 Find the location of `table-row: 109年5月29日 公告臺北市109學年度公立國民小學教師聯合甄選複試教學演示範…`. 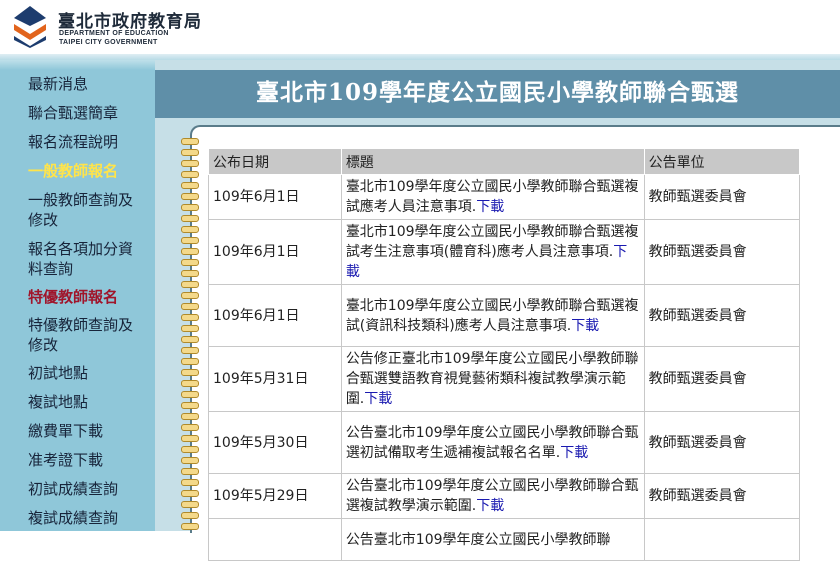

table-row: 109年5月29日 公告臺北市109學年度公立國民小學教師聯合甄選複試教學演示範… is located at coordinates (504, 496).